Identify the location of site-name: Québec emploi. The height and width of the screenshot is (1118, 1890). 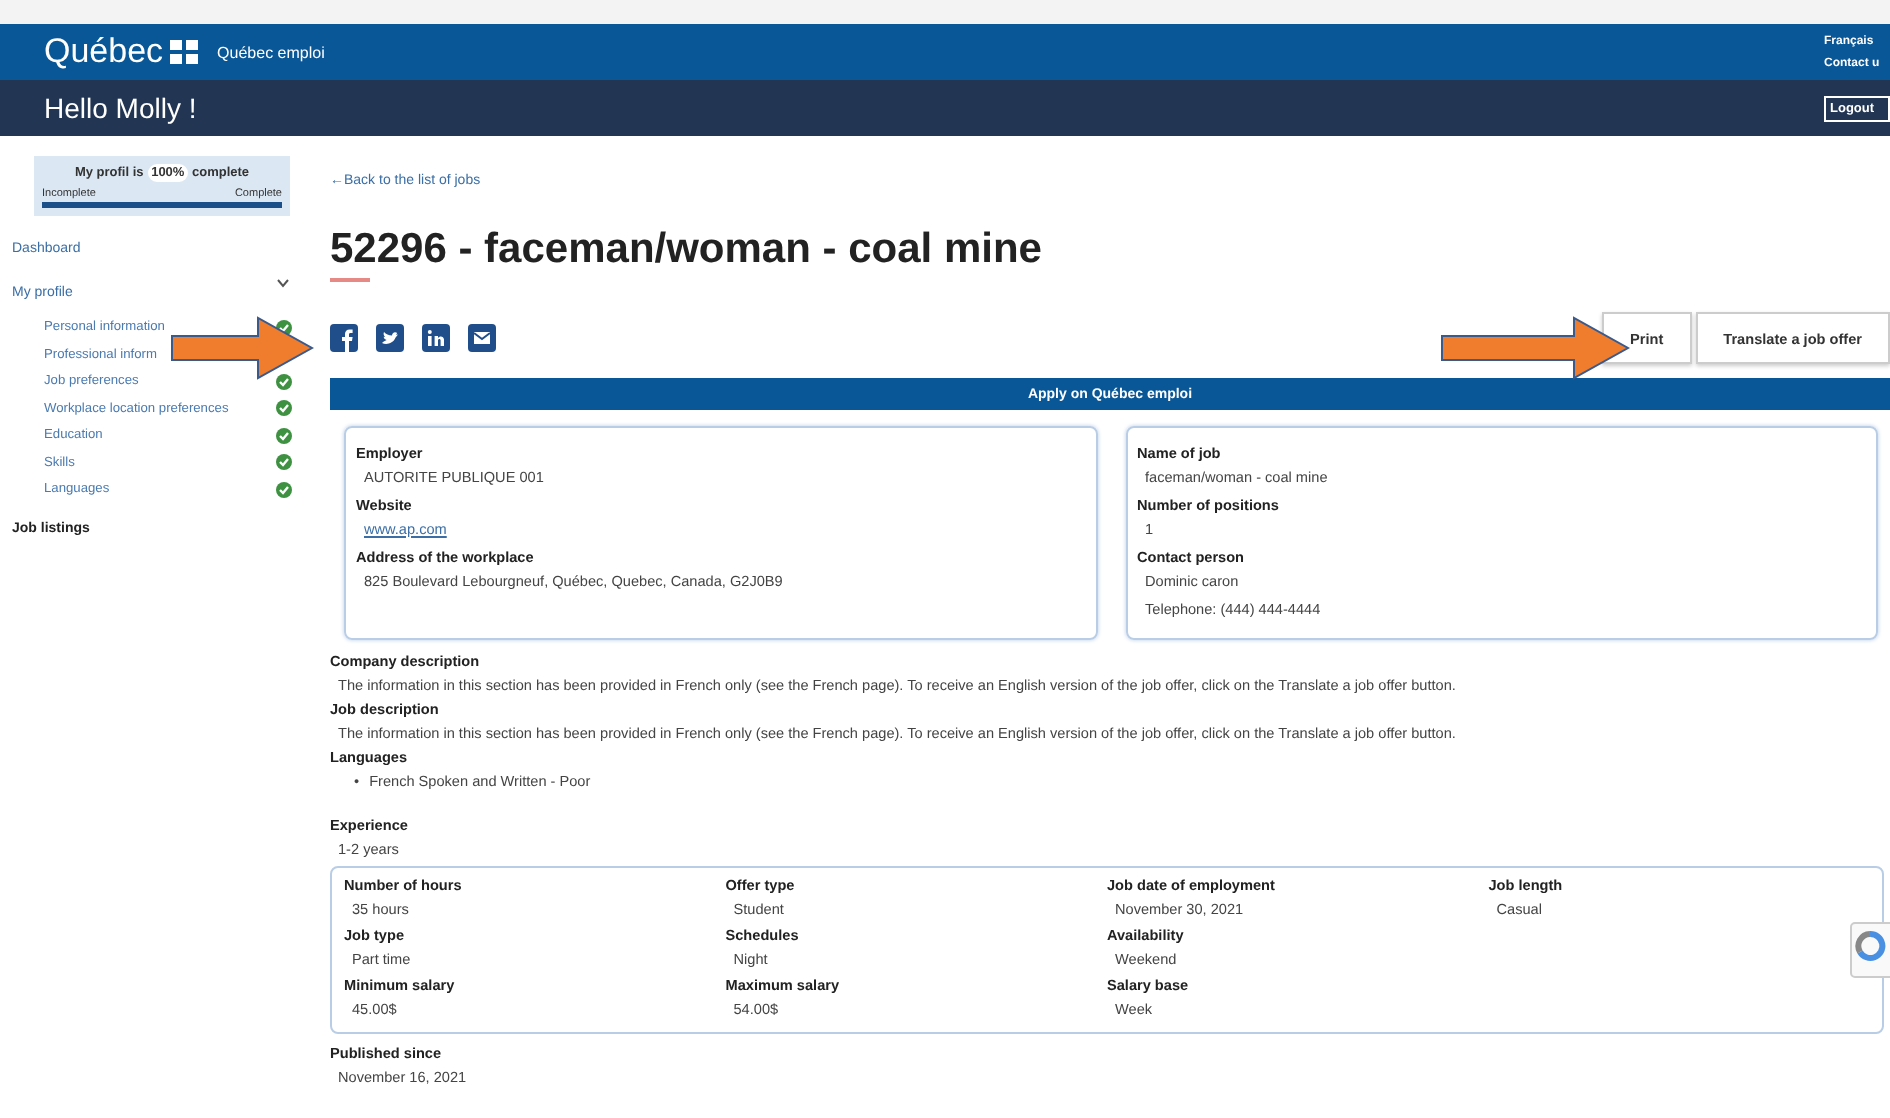
(271, 52).